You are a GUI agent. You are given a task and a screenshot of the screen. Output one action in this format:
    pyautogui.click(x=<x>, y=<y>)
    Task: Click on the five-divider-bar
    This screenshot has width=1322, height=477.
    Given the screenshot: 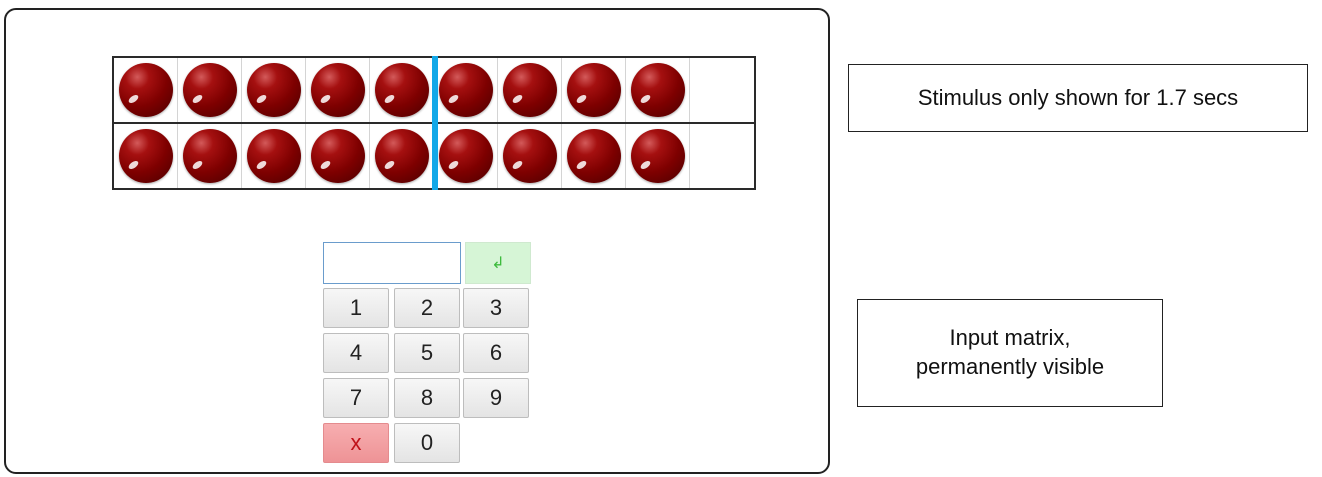 What is the action you would take?
    pyautogui.click(x=435, y=123)
    